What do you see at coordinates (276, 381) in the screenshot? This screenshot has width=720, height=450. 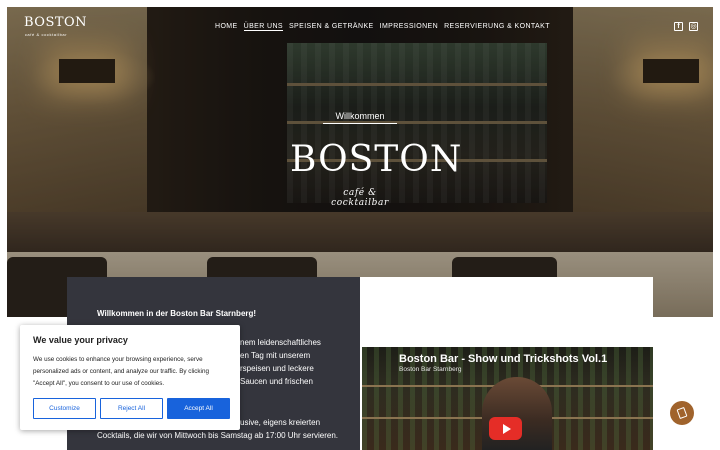 I see `content-line: Saucen und frischen` at bounding box center [276, 381].